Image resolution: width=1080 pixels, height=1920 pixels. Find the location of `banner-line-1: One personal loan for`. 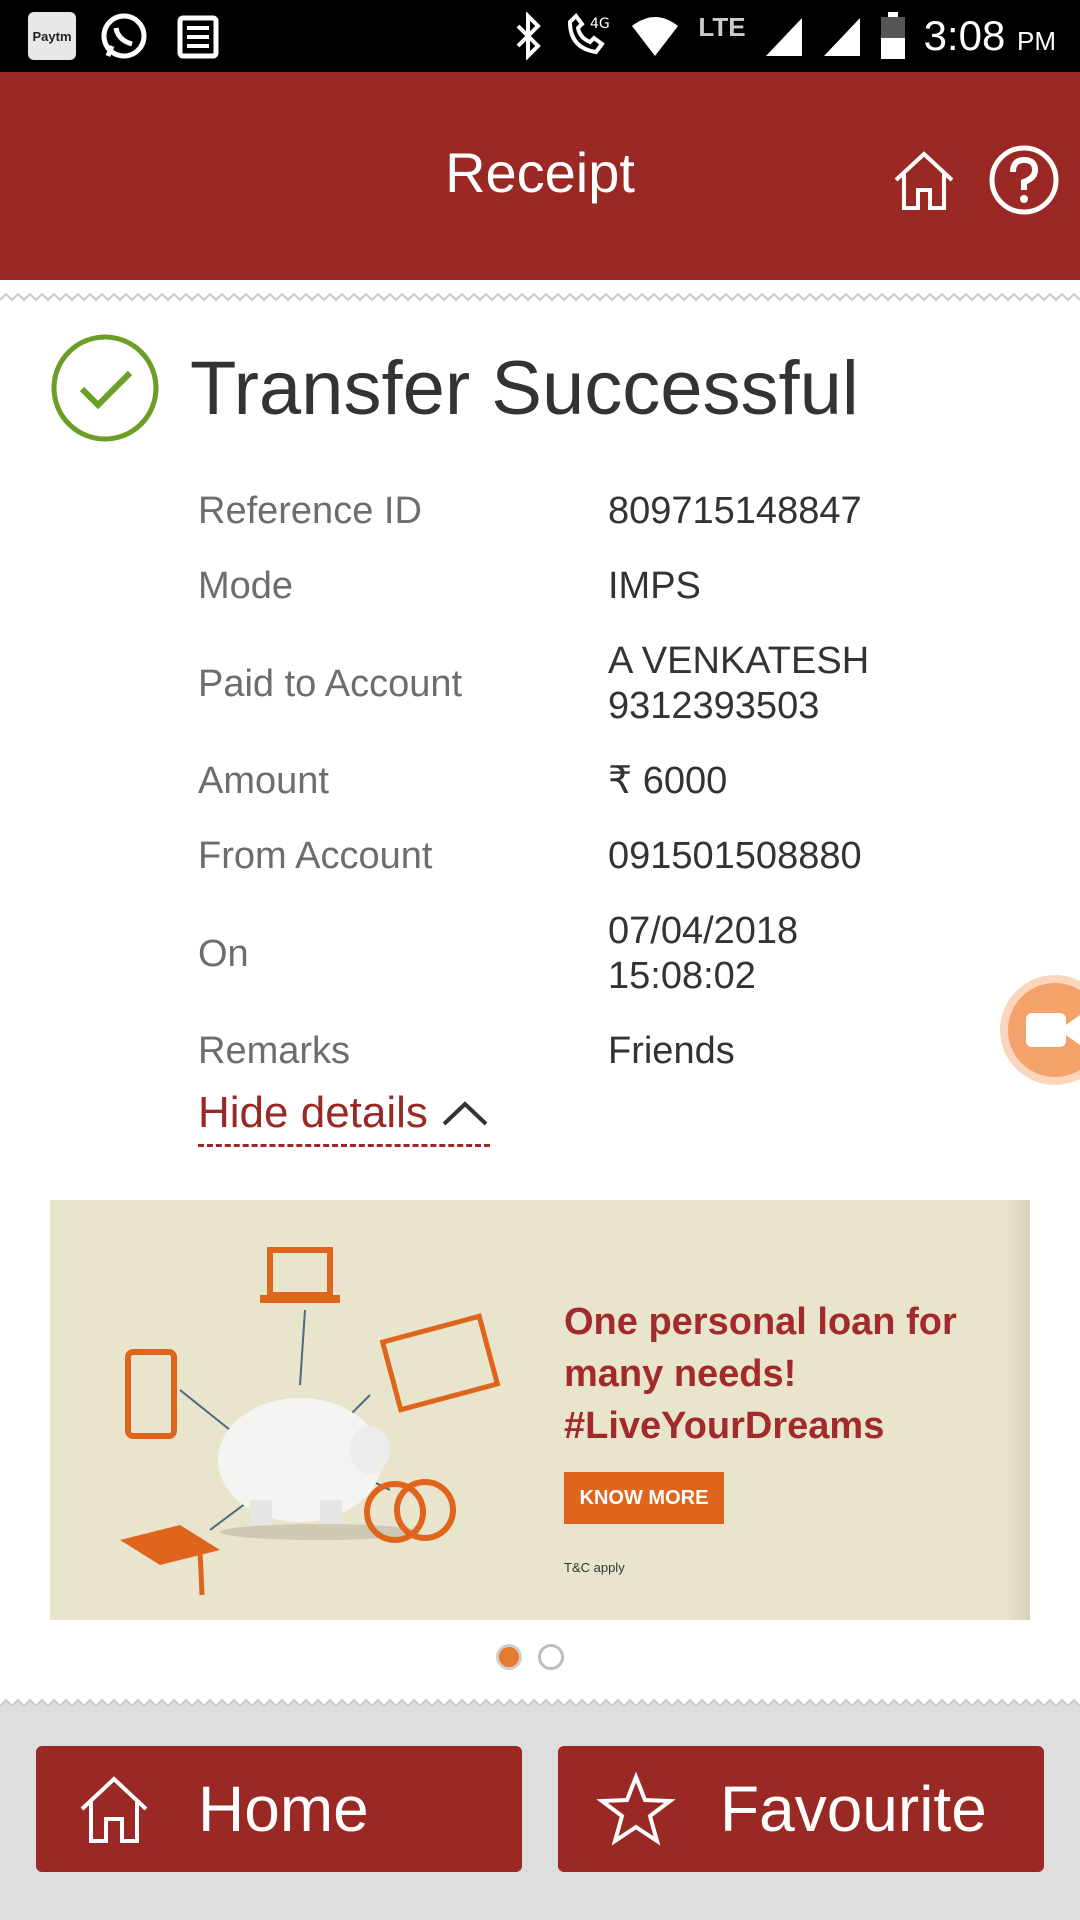

banner-line-1: One personal loan for is located at coordinates (760, 1322).